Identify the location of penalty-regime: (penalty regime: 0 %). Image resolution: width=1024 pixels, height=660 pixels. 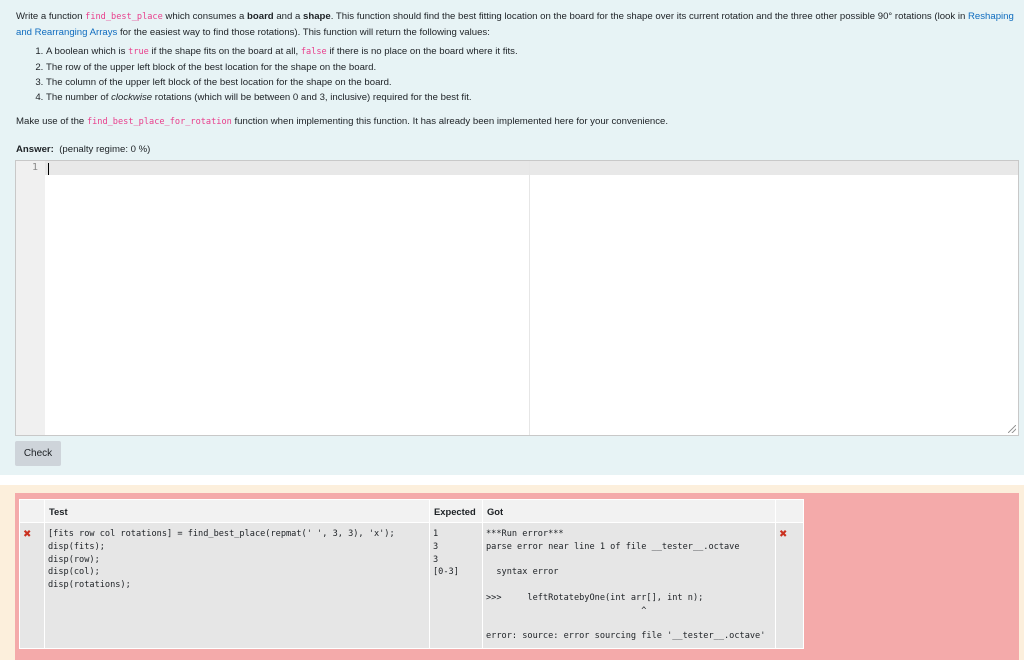
(105, 149).